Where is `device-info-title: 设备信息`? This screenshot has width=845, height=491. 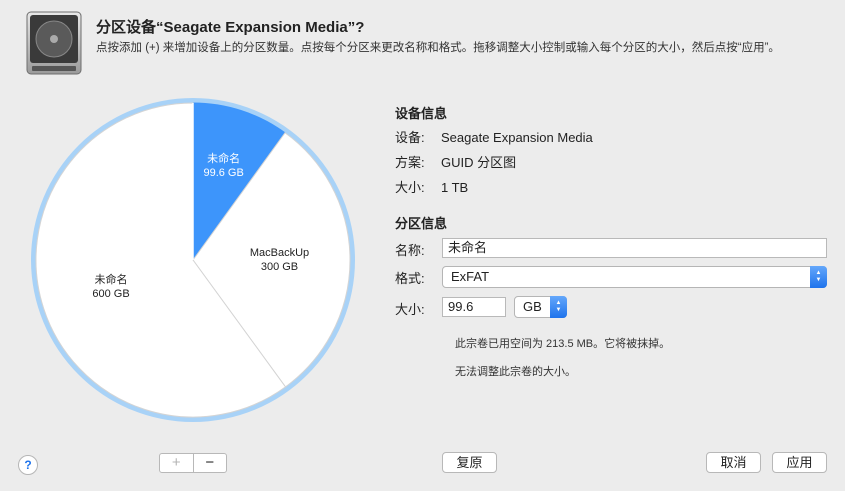
device-info-title: 设备信息 is located at coordinates (421, 113).